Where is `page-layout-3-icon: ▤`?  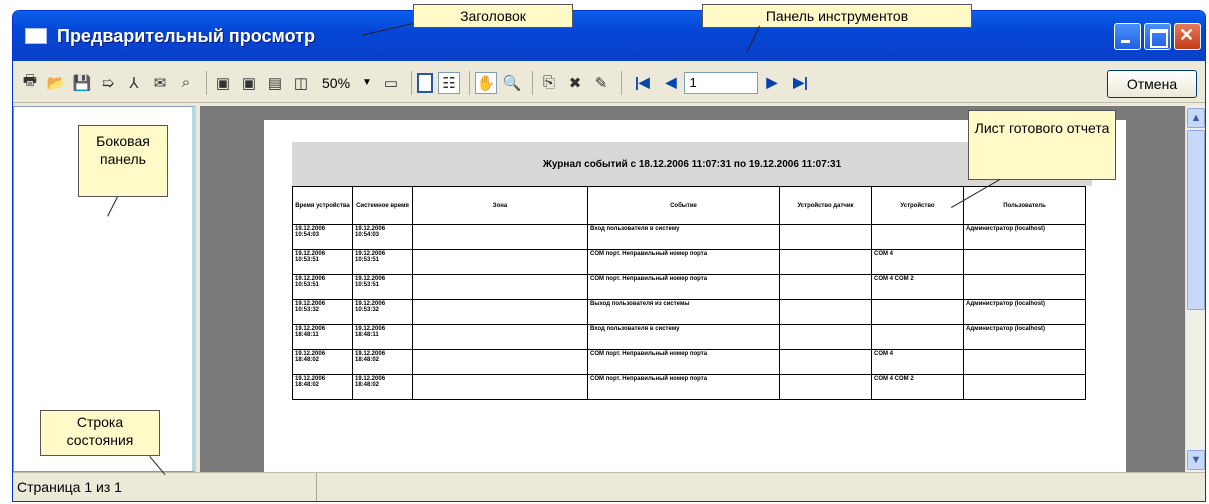
page-layout-3-icon: ▤ is located at coordinates (275, 83).